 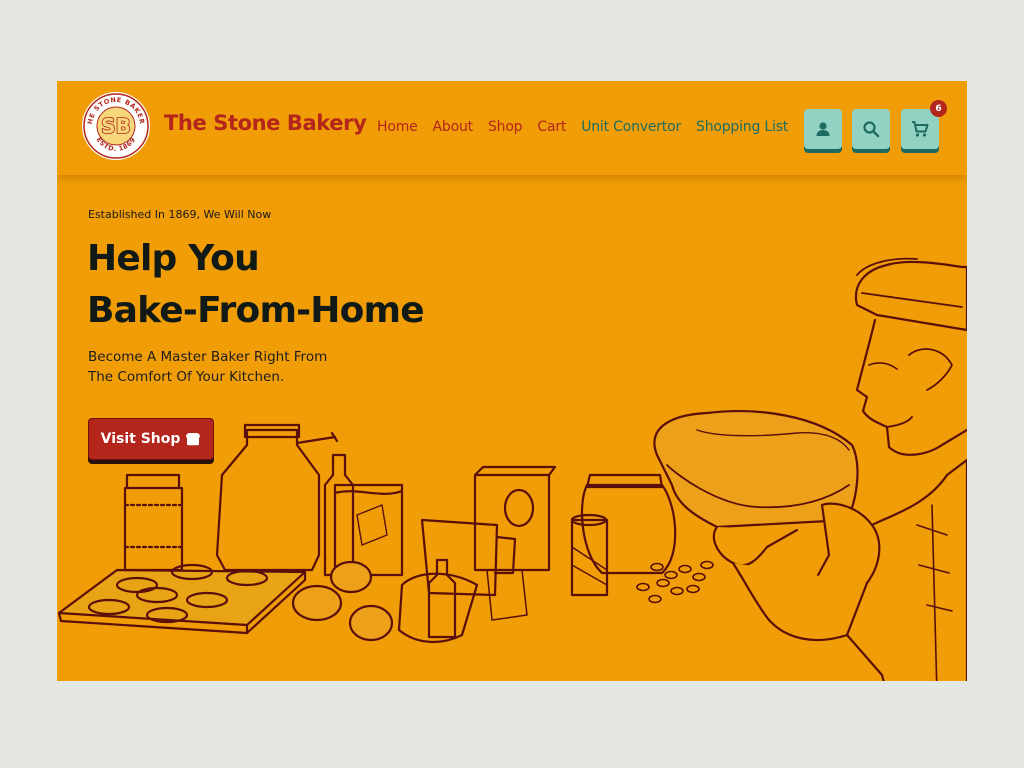 I want to click on search-button, so click(x=871, y=129).